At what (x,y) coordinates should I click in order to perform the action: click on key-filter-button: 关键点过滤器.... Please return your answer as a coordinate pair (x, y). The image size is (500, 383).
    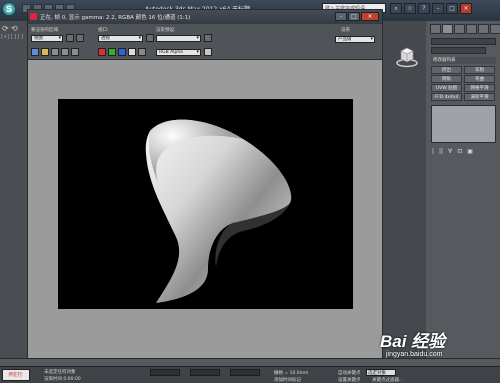
    Looking at the image, I should click on (387, 380).